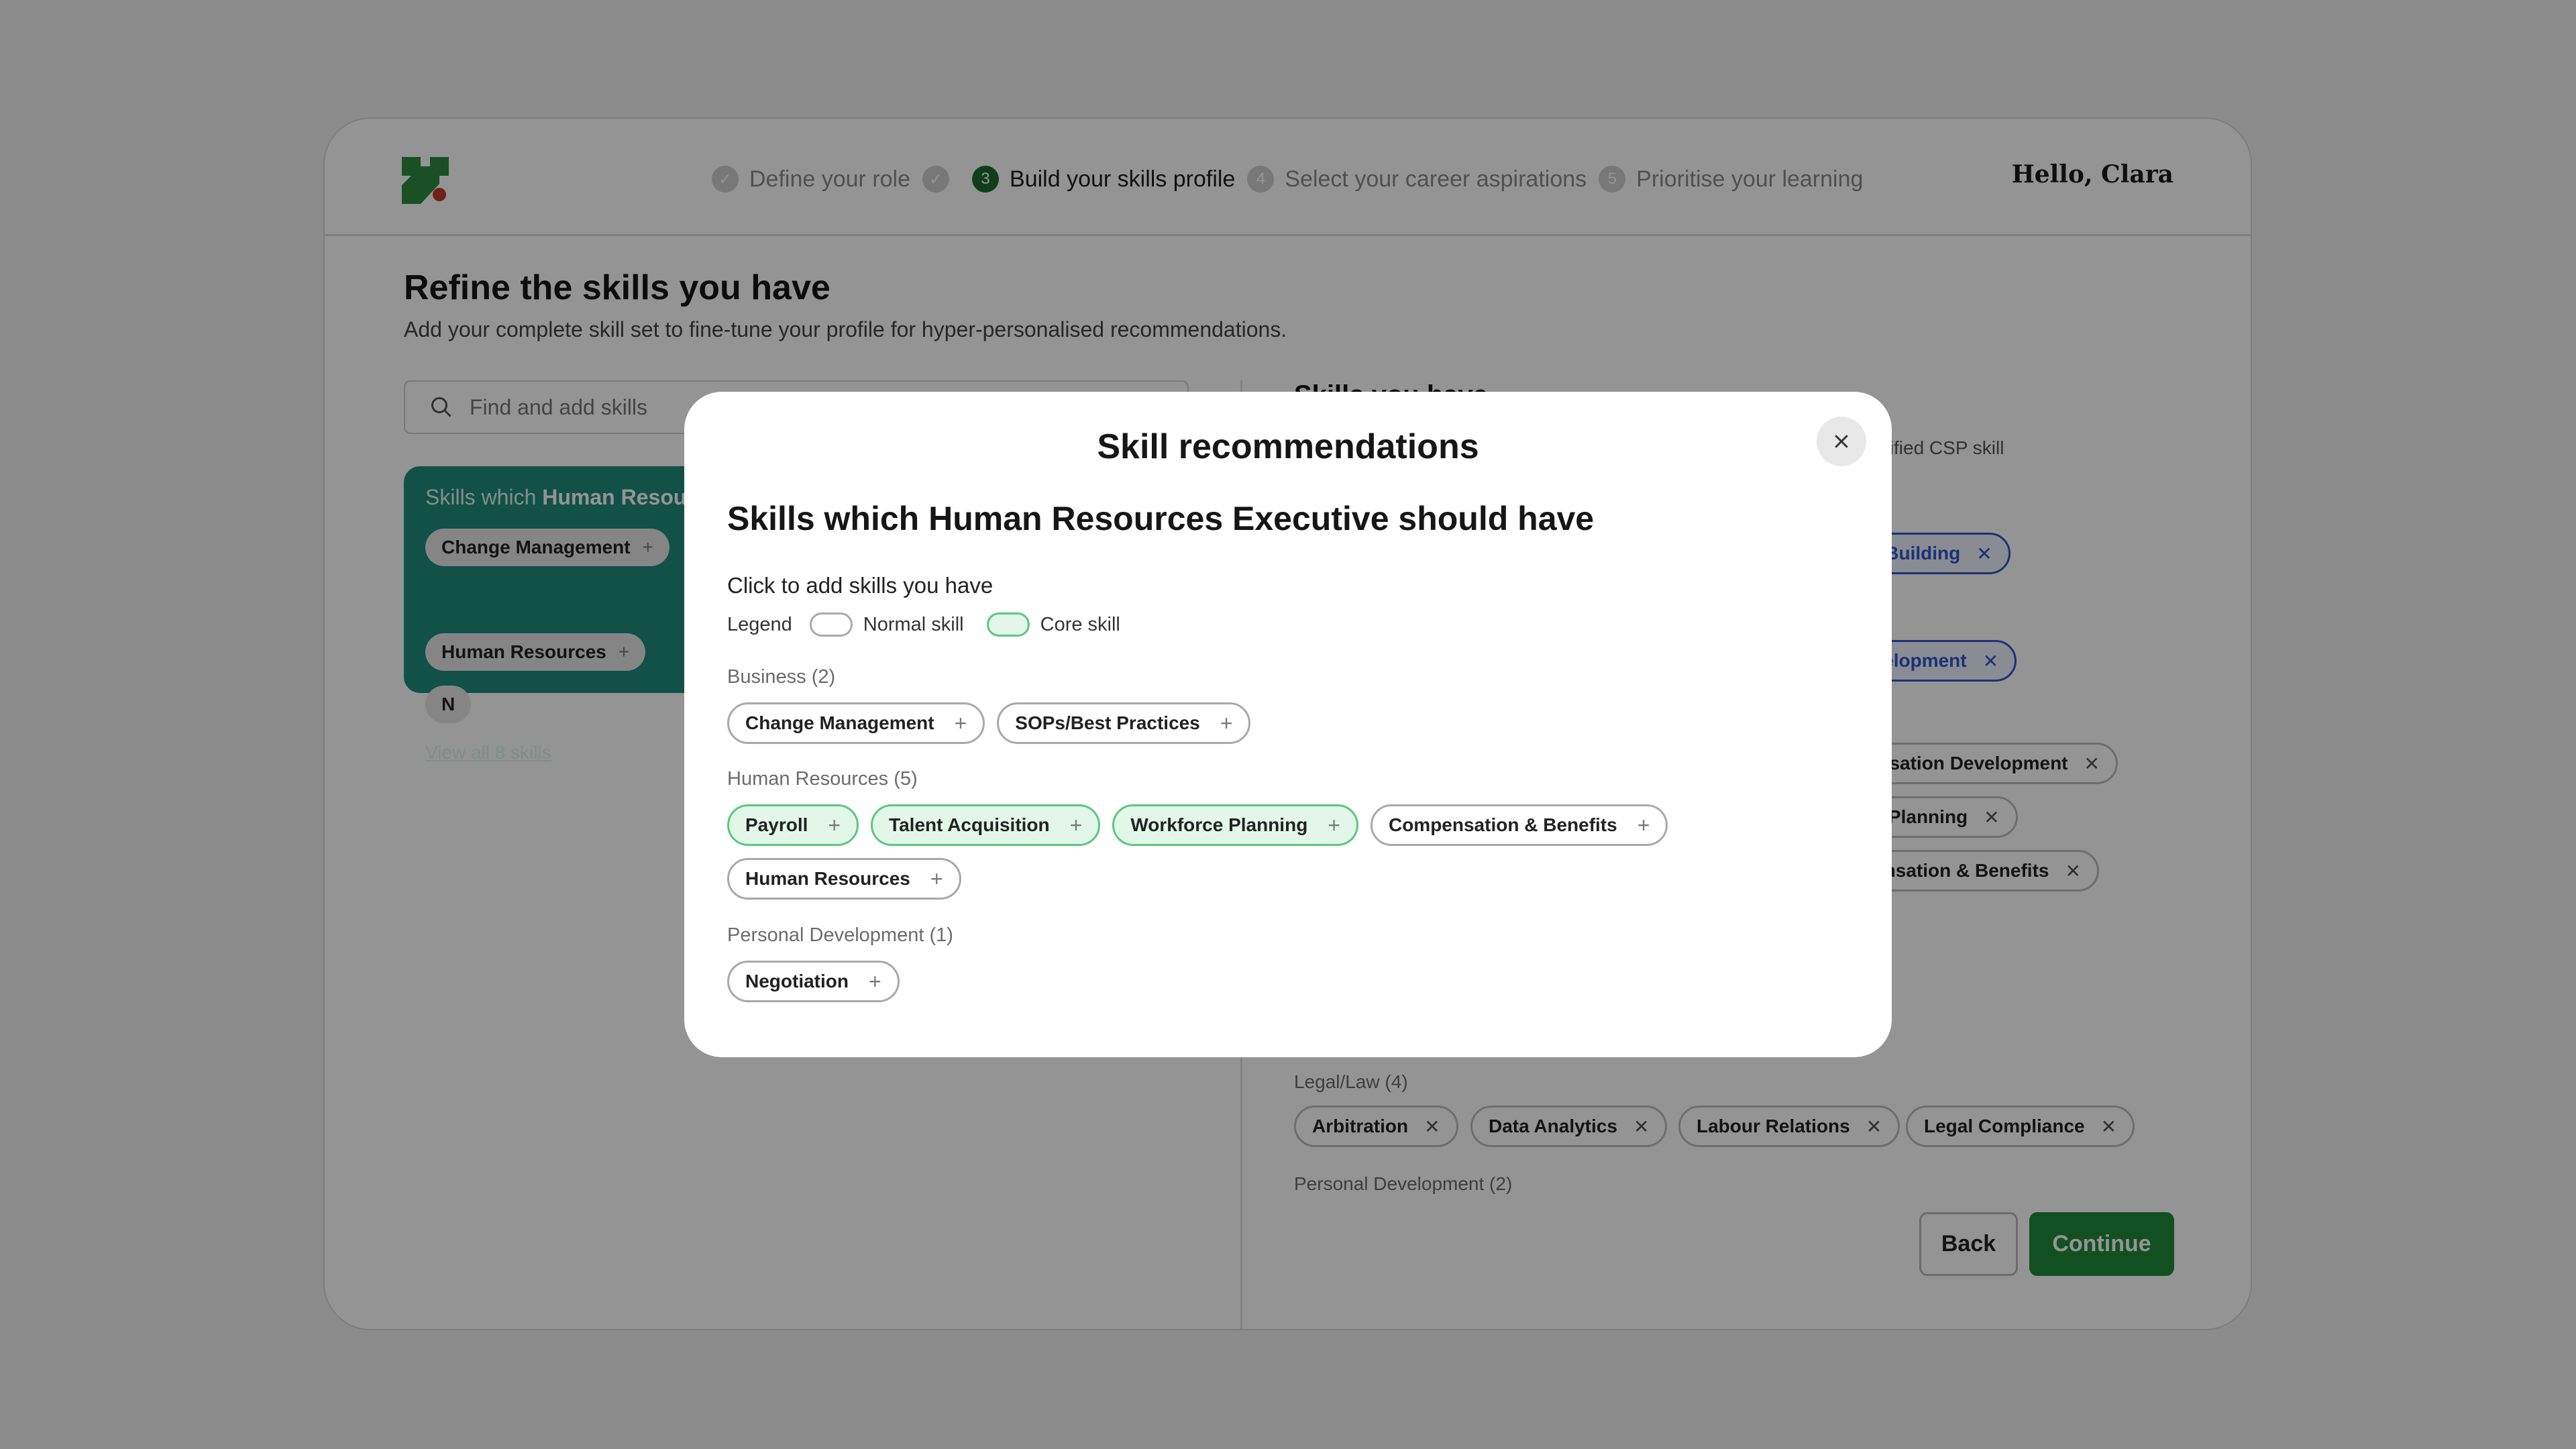  Describe the element at coordinates (969, 824) in the screenshot. I see `chip-label: Talent Acquisition` at that location.